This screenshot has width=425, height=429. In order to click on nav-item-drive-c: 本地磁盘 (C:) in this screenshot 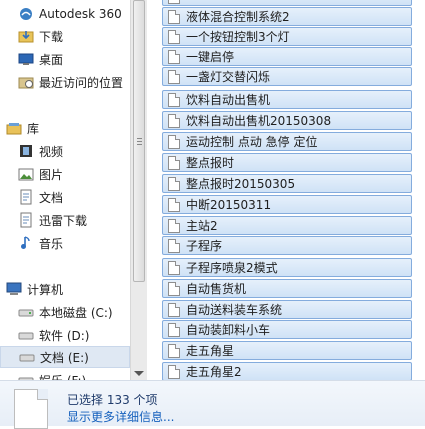, I will do `click(65, 312)`.